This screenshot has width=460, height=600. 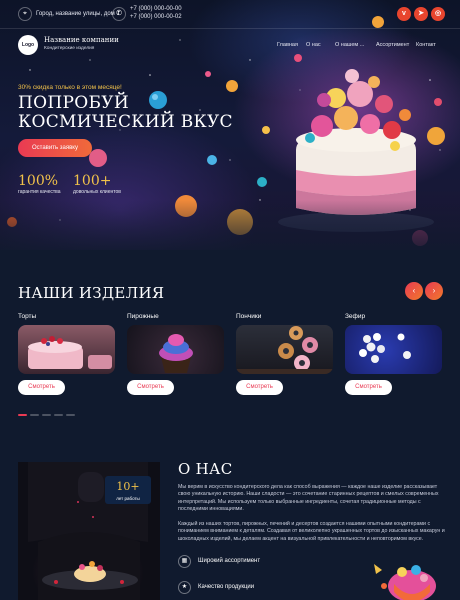 I want to click on feature-quality: Качество продукции, so click(x=226, y=587).